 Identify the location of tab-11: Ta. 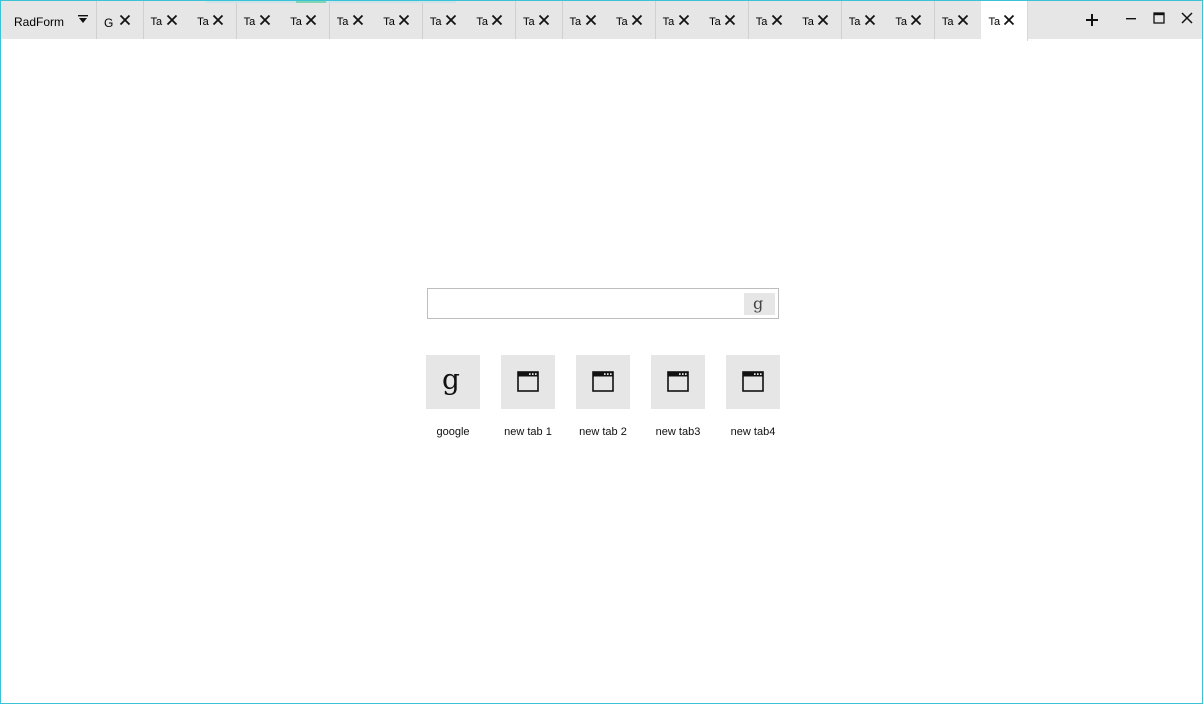
(586, 20).